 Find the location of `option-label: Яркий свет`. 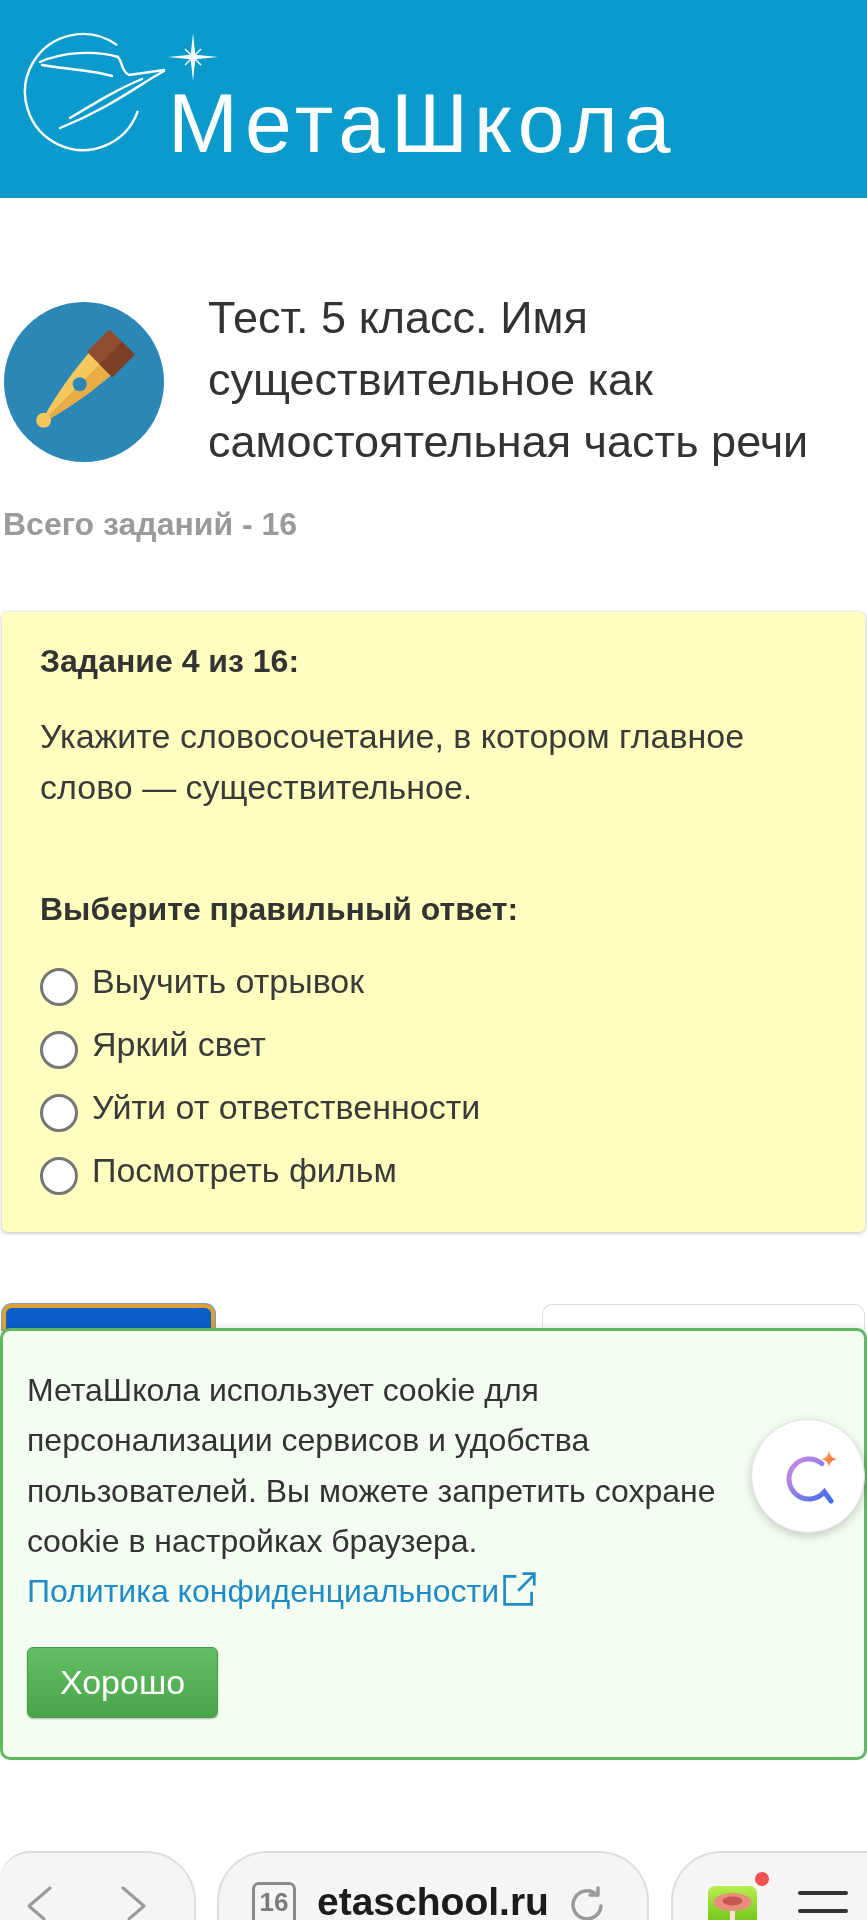

option-label: Яркий свет is located at coordinates (179, 1043).